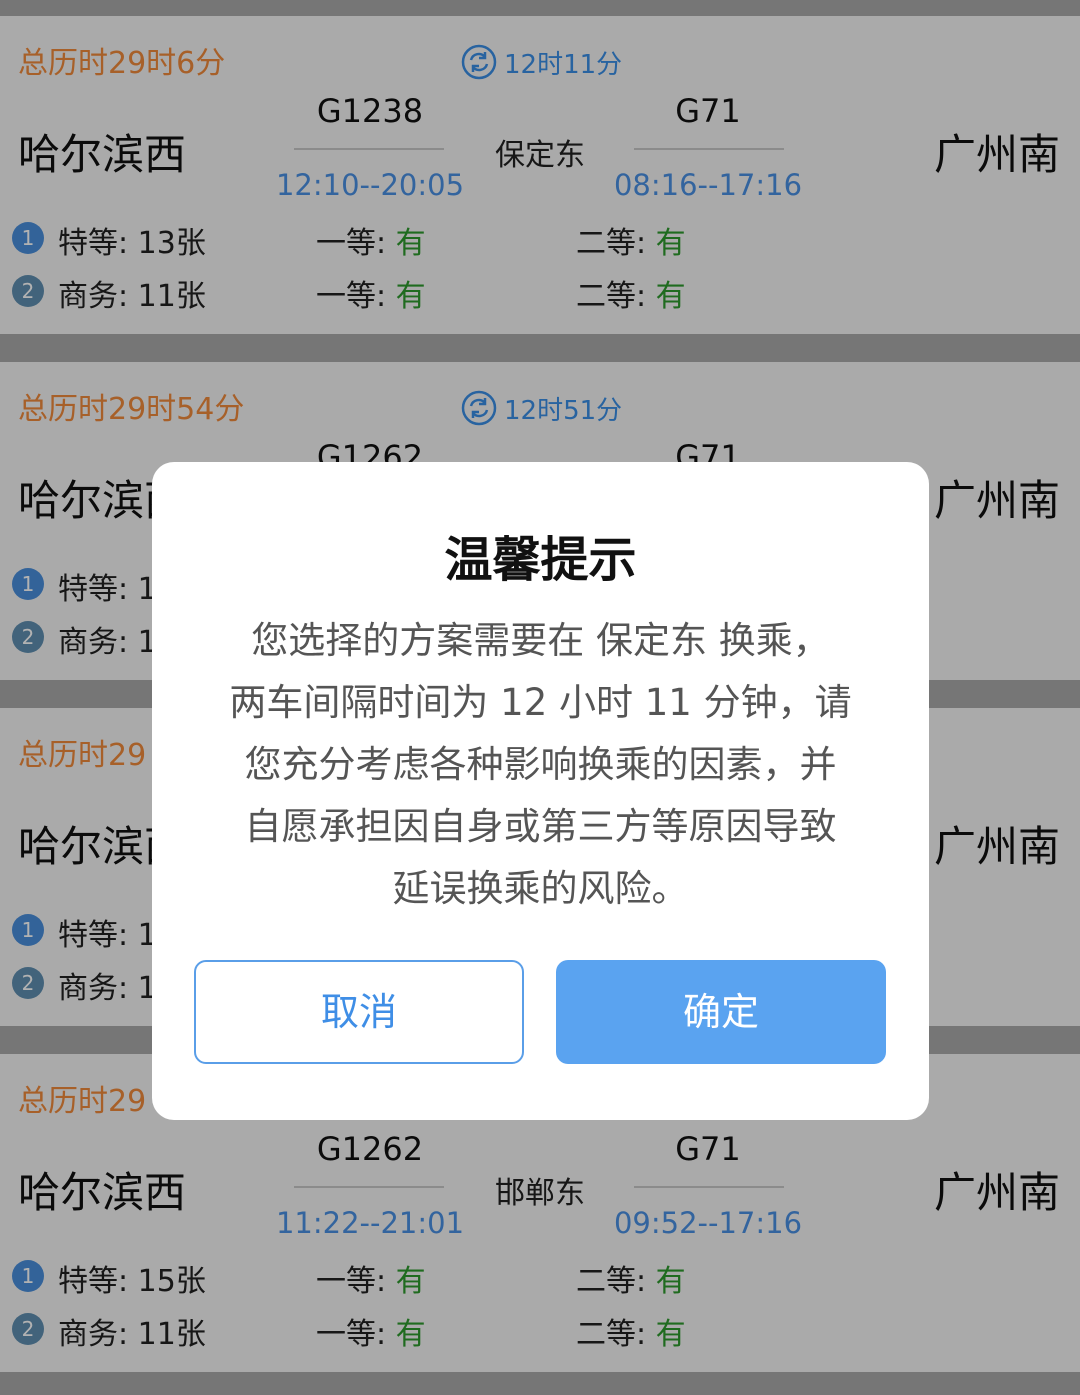 This screenshot has width=1080, height=1395. What do you see at coordinates (540, 640) in the screenshot?
I see `message-line: 您选择的方案需要在 保定东 换乘，` at bounding box center [540, 640].